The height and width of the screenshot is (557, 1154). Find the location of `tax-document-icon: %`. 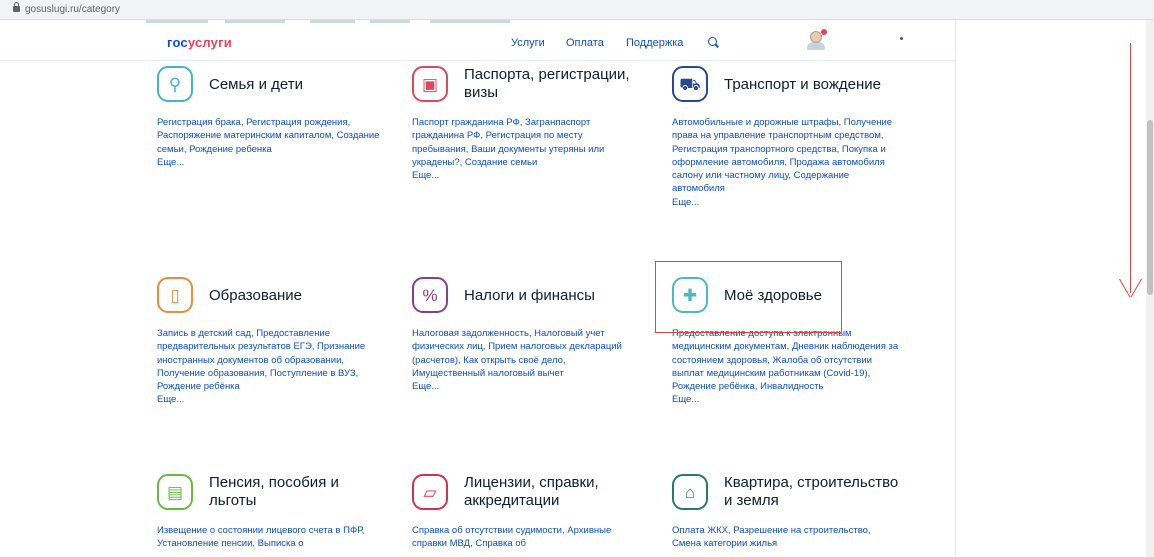

tax-document-icon: % is located at coordinates (430, 295).